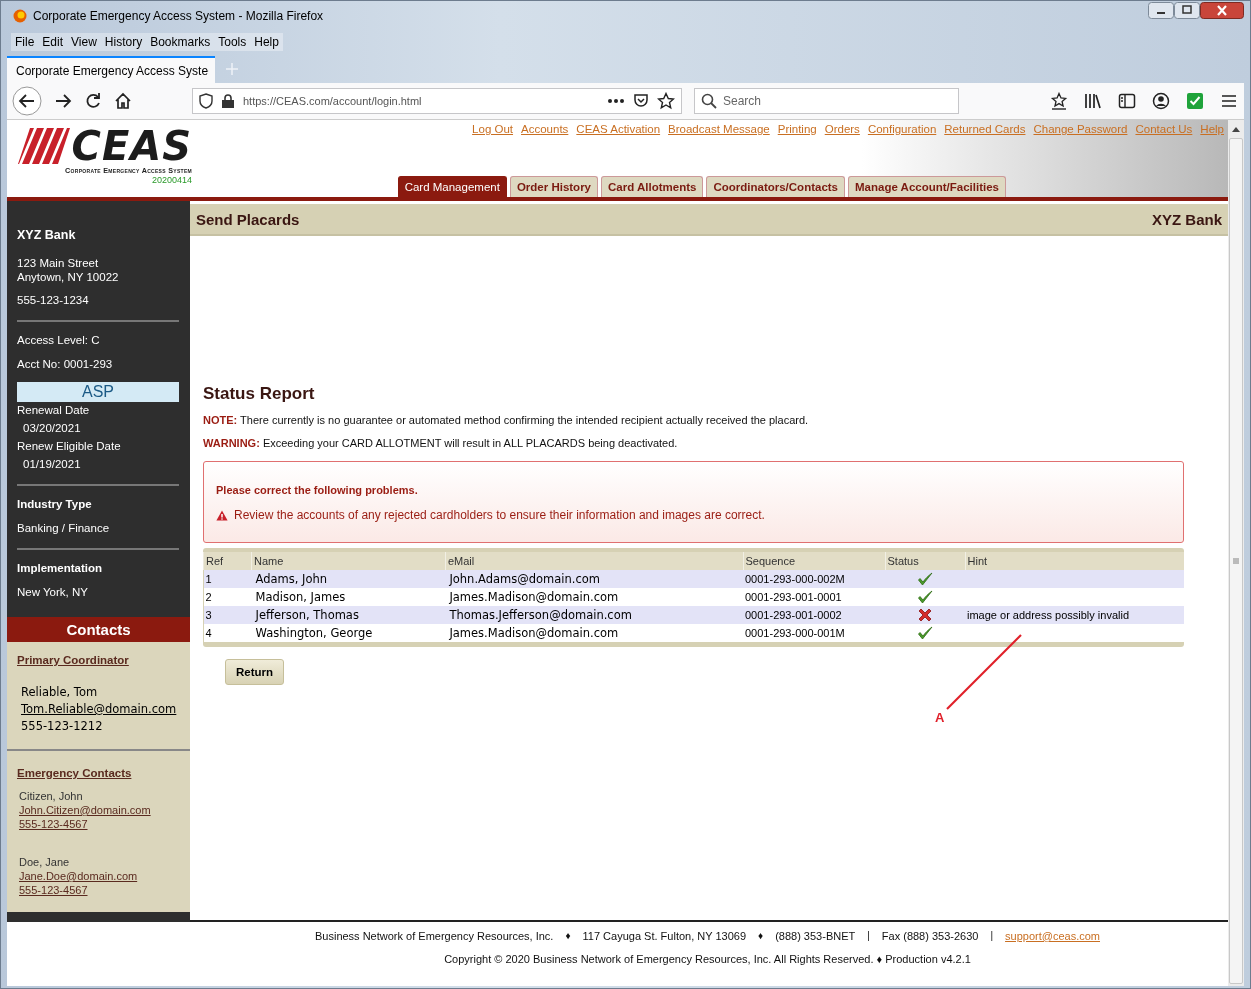  Describe the element at coordinates (131, 146) in the screenshot. I see `logo-text: CEAS` at that location.